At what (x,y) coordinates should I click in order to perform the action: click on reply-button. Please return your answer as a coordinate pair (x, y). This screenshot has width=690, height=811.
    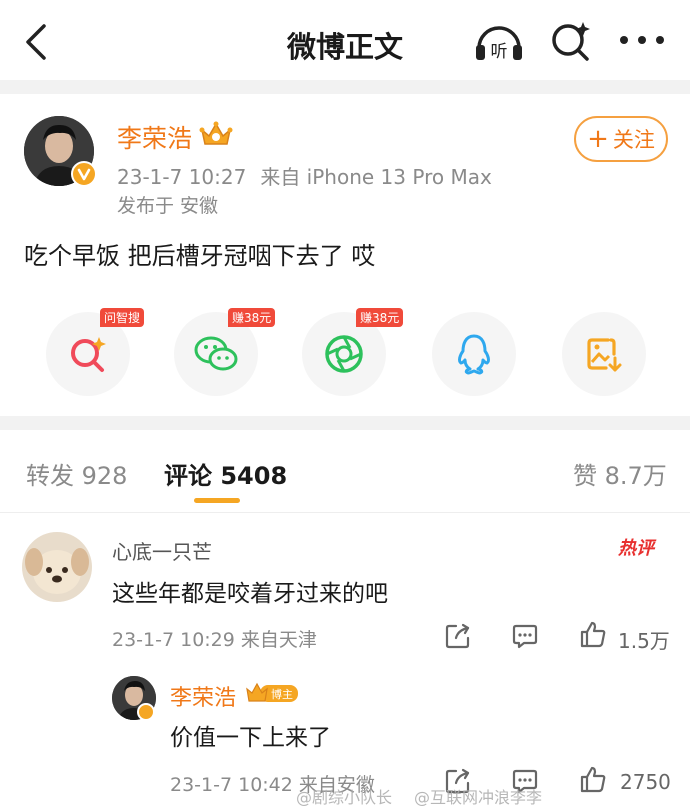
    Looking at the image, I should click on (525, 636).